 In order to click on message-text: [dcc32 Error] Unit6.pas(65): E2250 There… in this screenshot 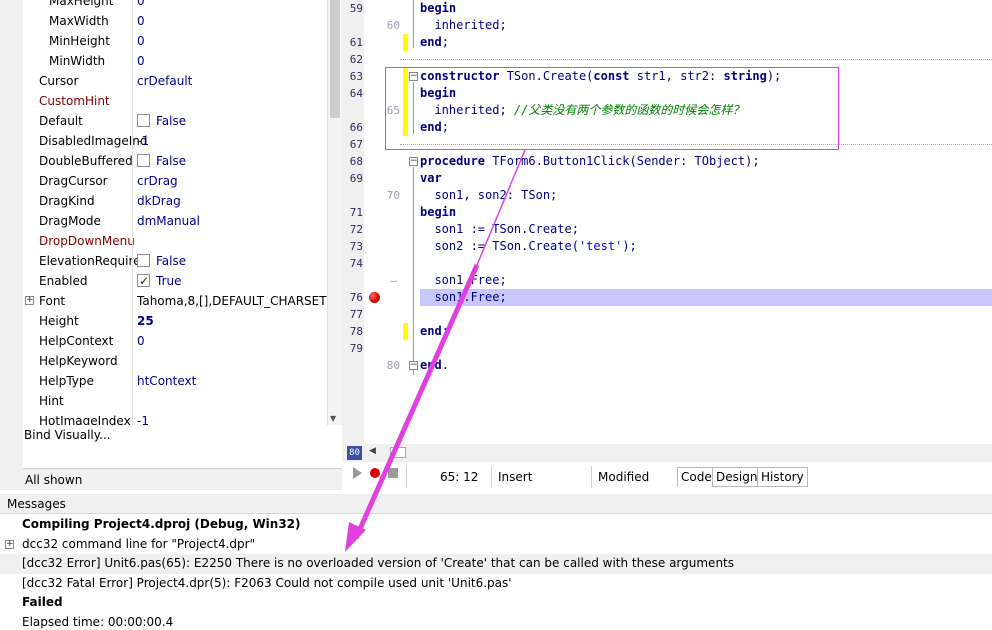, I will do `click(378, 563)`.